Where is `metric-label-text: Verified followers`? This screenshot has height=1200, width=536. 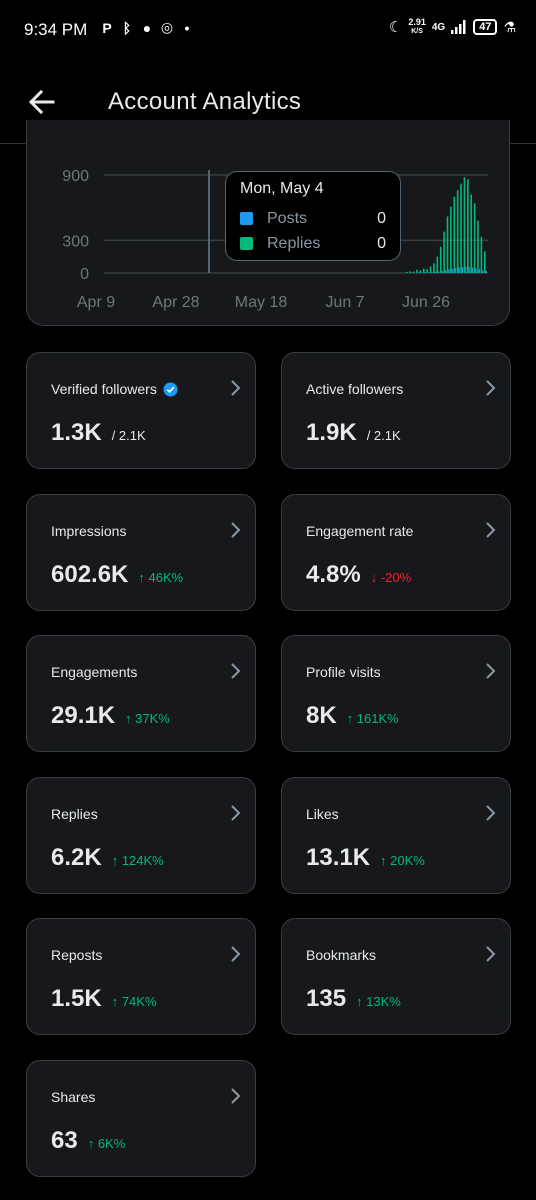 metric-label-text: Verified followers is located at coordinates (104, 389).